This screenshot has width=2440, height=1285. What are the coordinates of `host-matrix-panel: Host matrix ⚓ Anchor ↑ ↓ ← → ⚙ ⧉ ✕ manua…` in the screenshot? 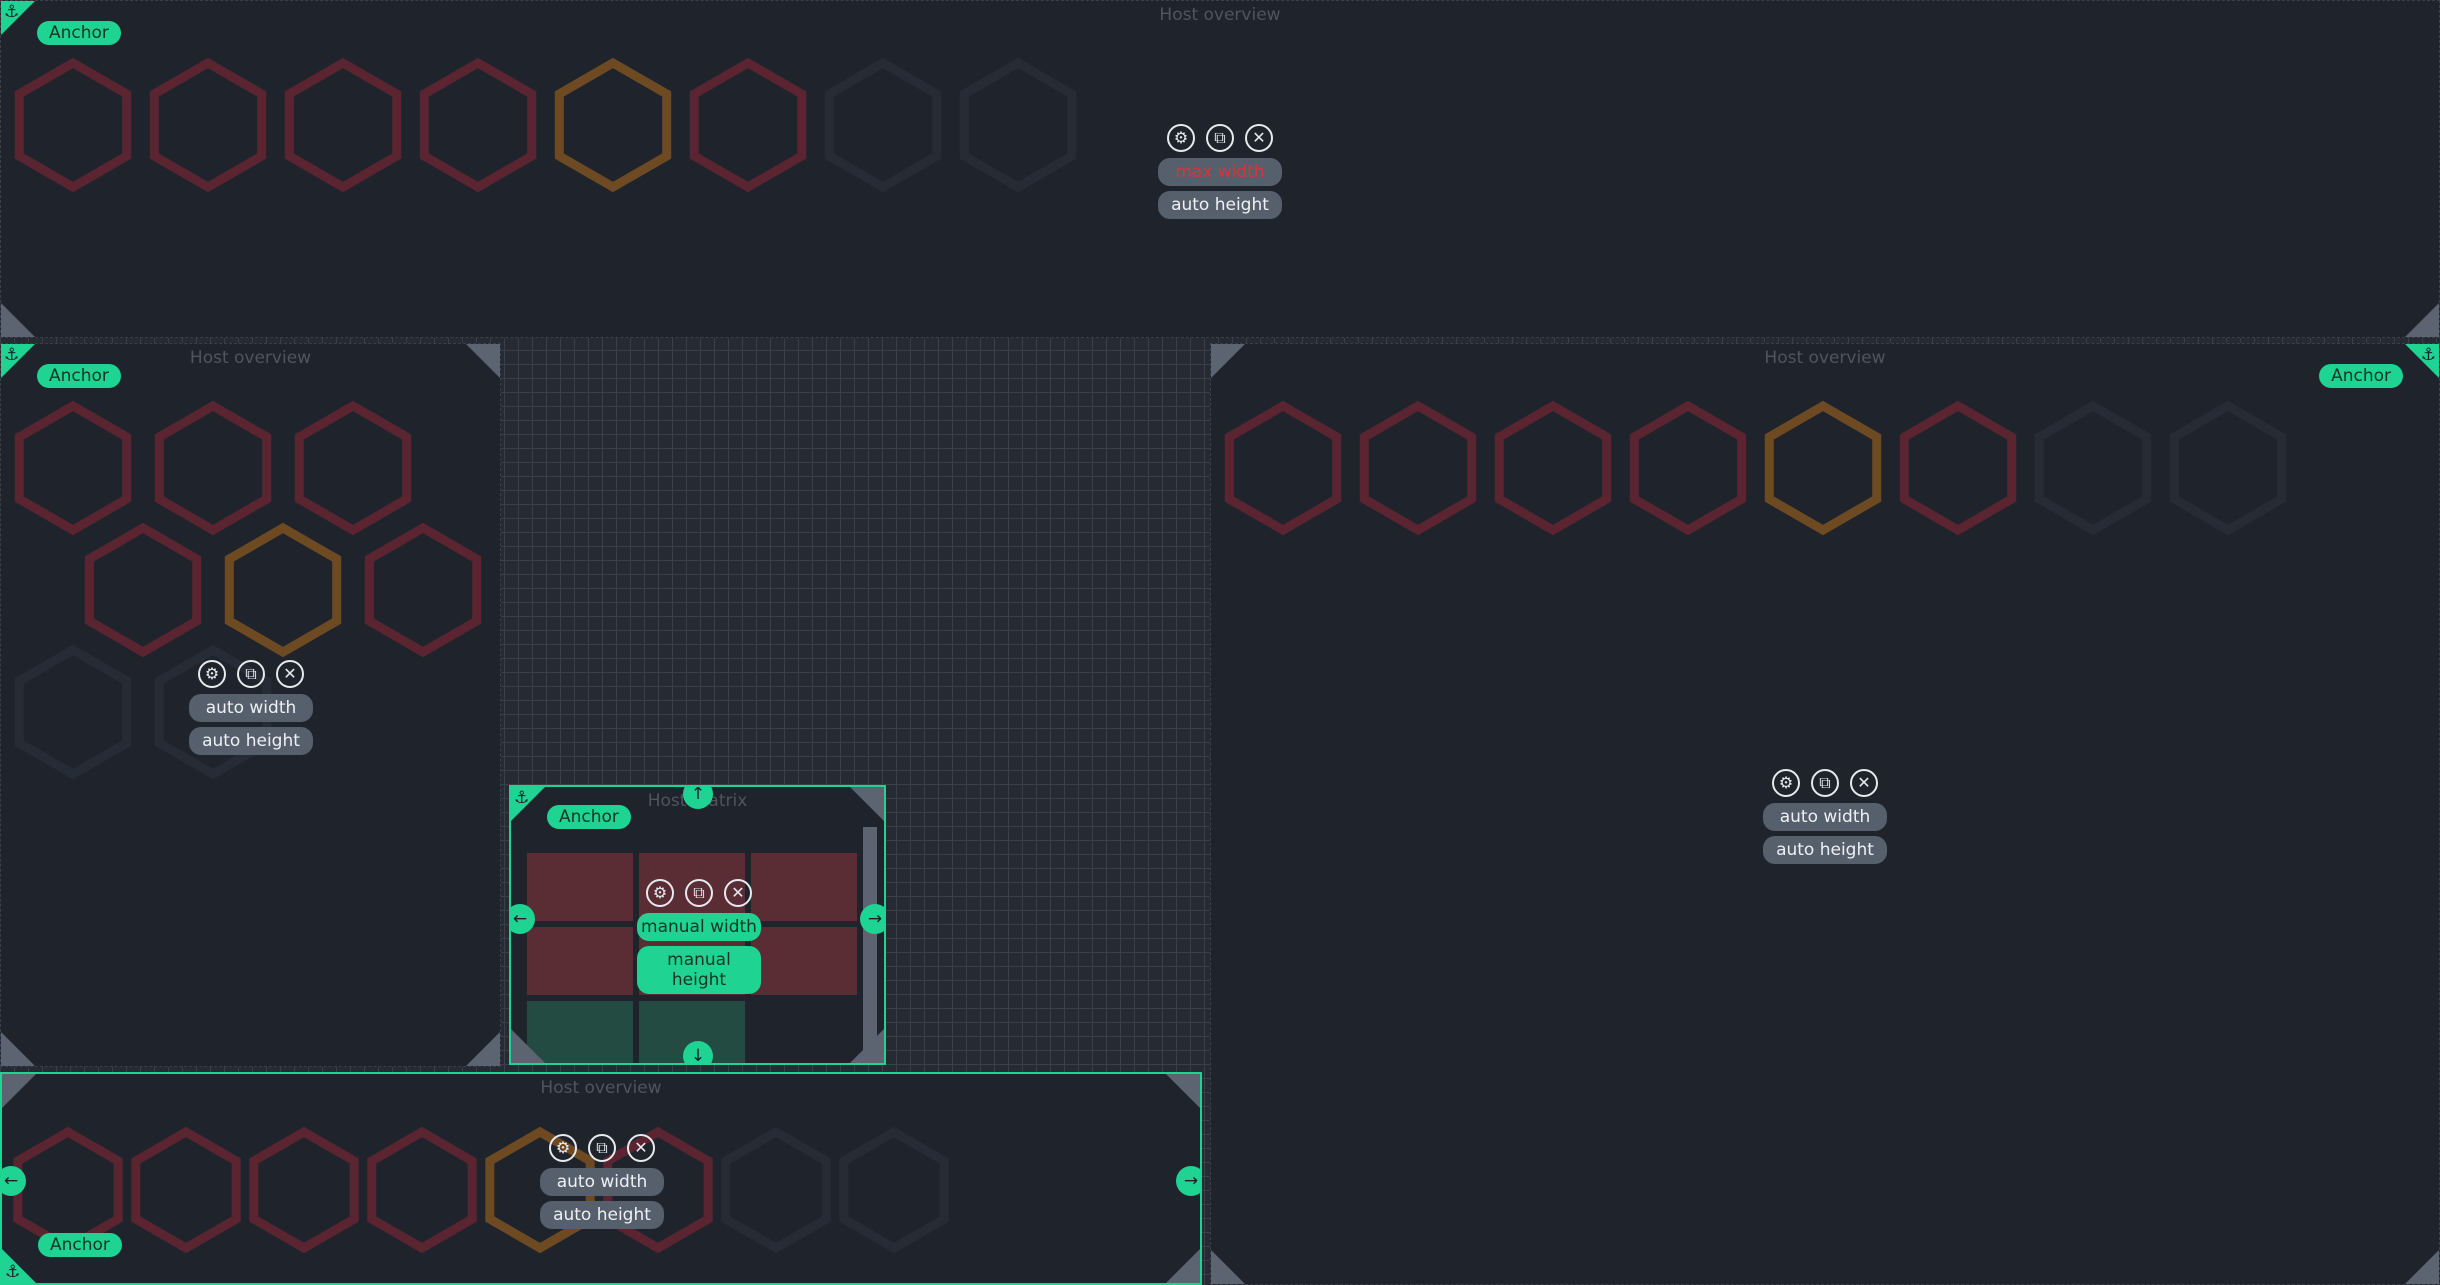 It's located at (697, 925).